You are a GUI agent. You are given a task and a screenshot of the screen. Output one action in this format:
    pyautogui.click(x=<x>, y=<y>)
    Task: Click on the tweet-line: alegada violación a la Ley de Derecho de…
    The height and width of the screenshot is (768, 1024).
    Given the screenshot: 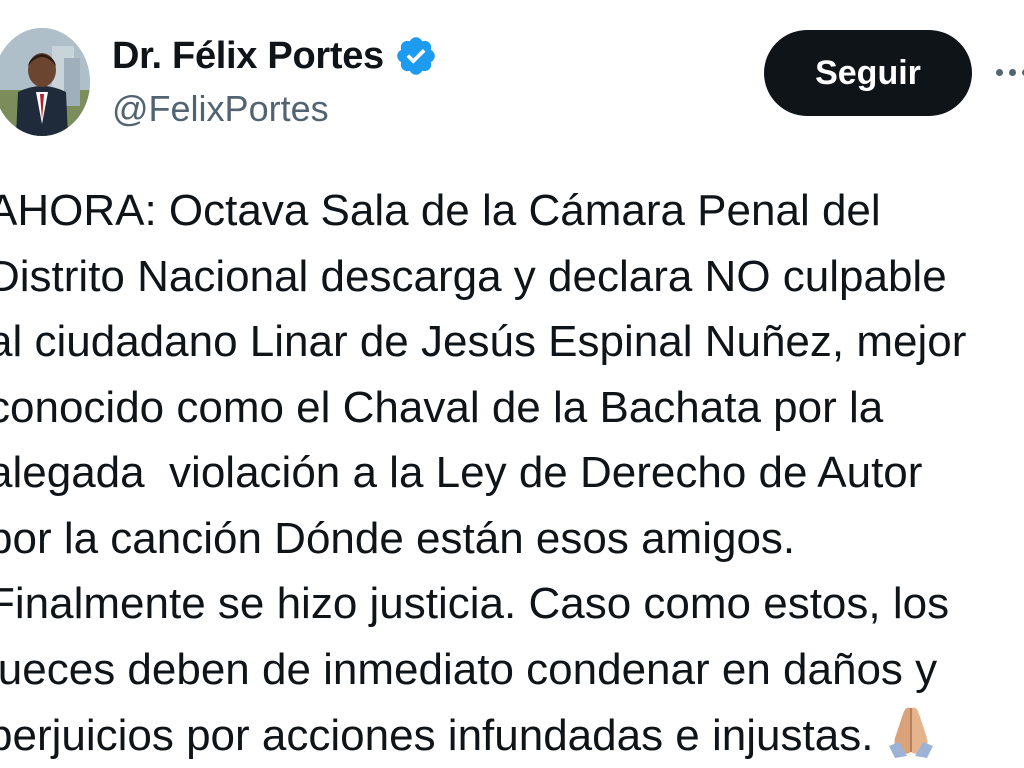 What is the action you would take?
    pyautogui.click(x=461, y=472)
    